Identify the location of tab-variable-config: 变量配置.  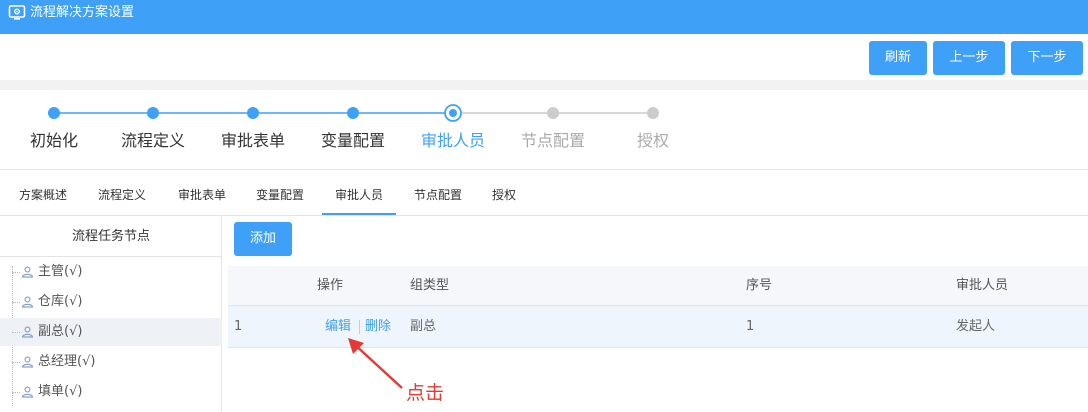
(280, 193).